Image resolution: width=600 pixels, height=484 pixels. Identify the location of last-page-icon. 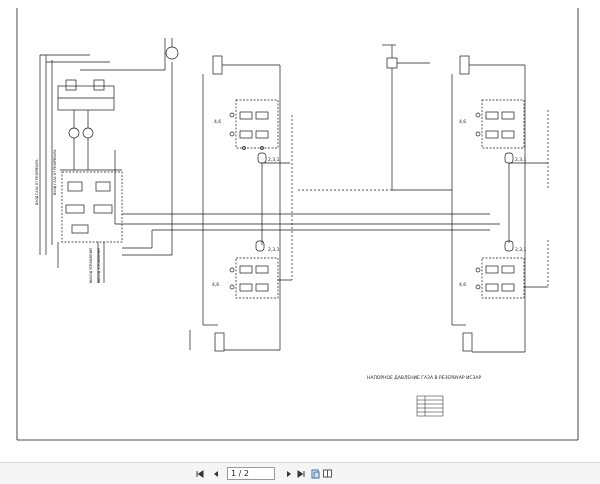
(301, 473).